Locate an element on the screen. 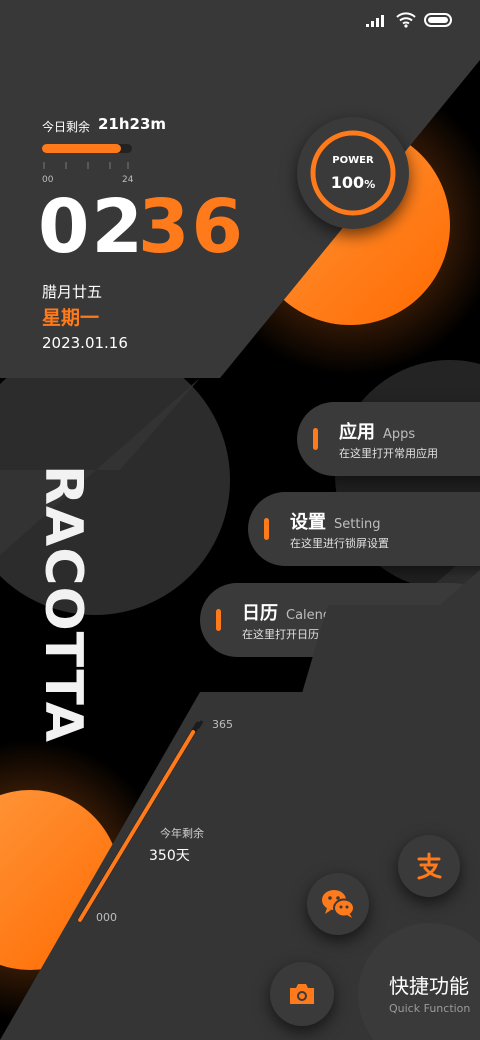  camera-button is located at coordinates (302, 994).